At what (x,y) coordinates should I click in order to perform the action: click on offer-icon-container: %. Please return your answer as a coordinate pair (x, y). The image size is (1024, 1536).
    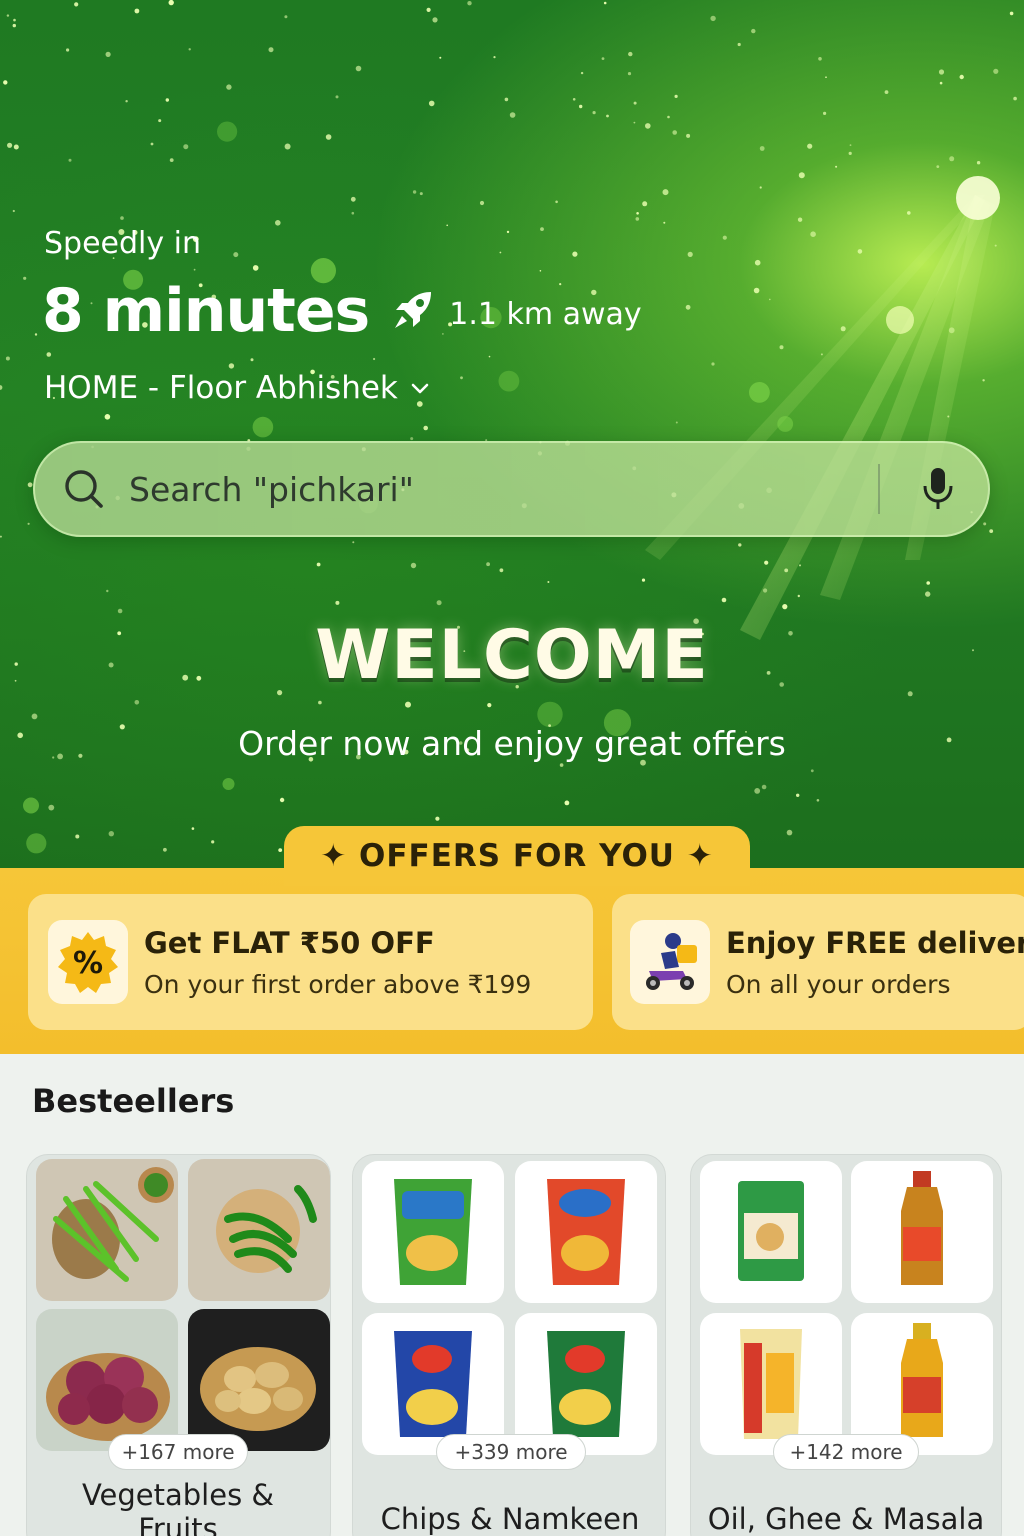
    Looking at the image, I should click on (88, 962).